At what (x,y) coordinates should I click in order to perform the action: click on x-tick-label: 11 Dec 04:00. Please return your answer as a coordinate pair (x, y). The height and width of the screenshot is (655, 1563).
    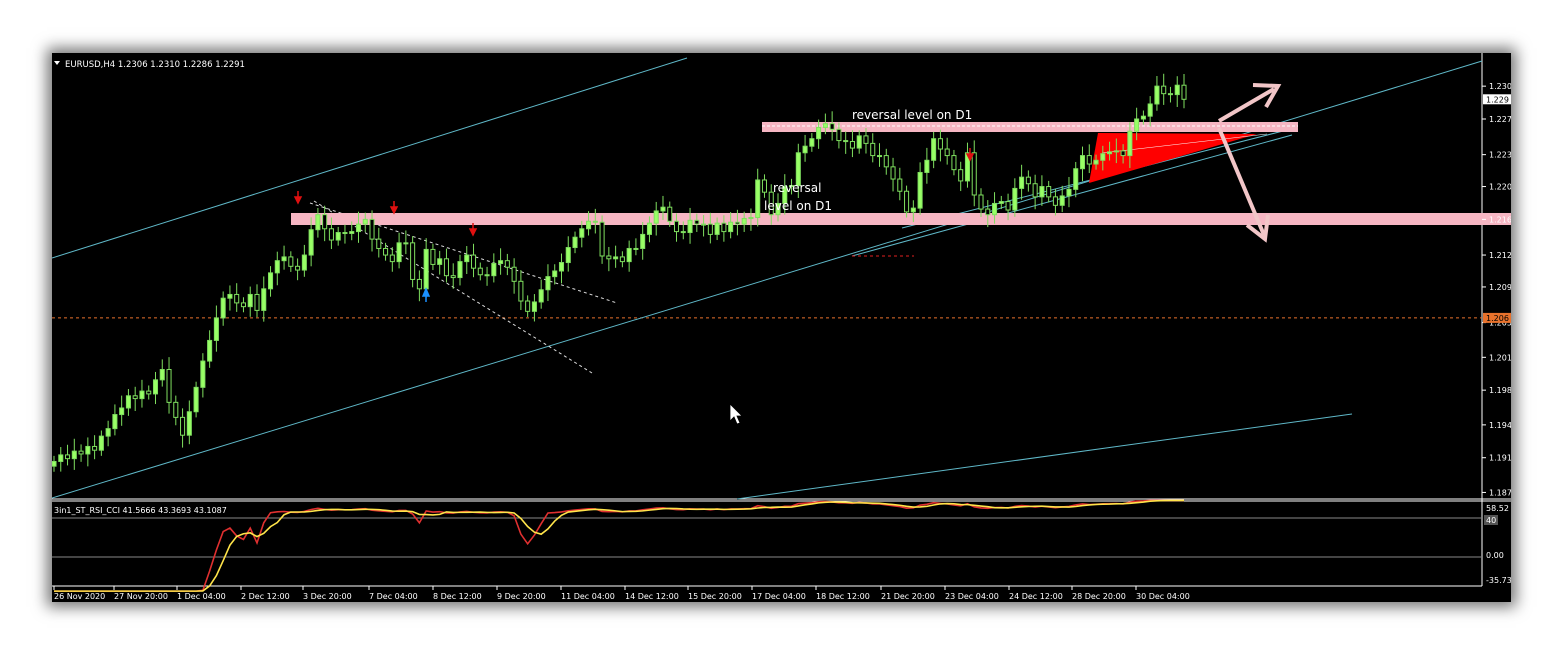
    Looking at the image, I should click on (588, 596).